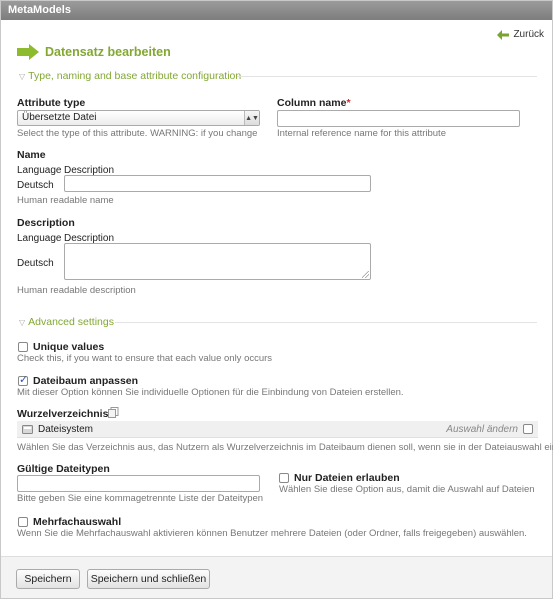 The width and height of the screenshot is (553, 599). I want to click on name-help: Human readable name, so click(65, 200).